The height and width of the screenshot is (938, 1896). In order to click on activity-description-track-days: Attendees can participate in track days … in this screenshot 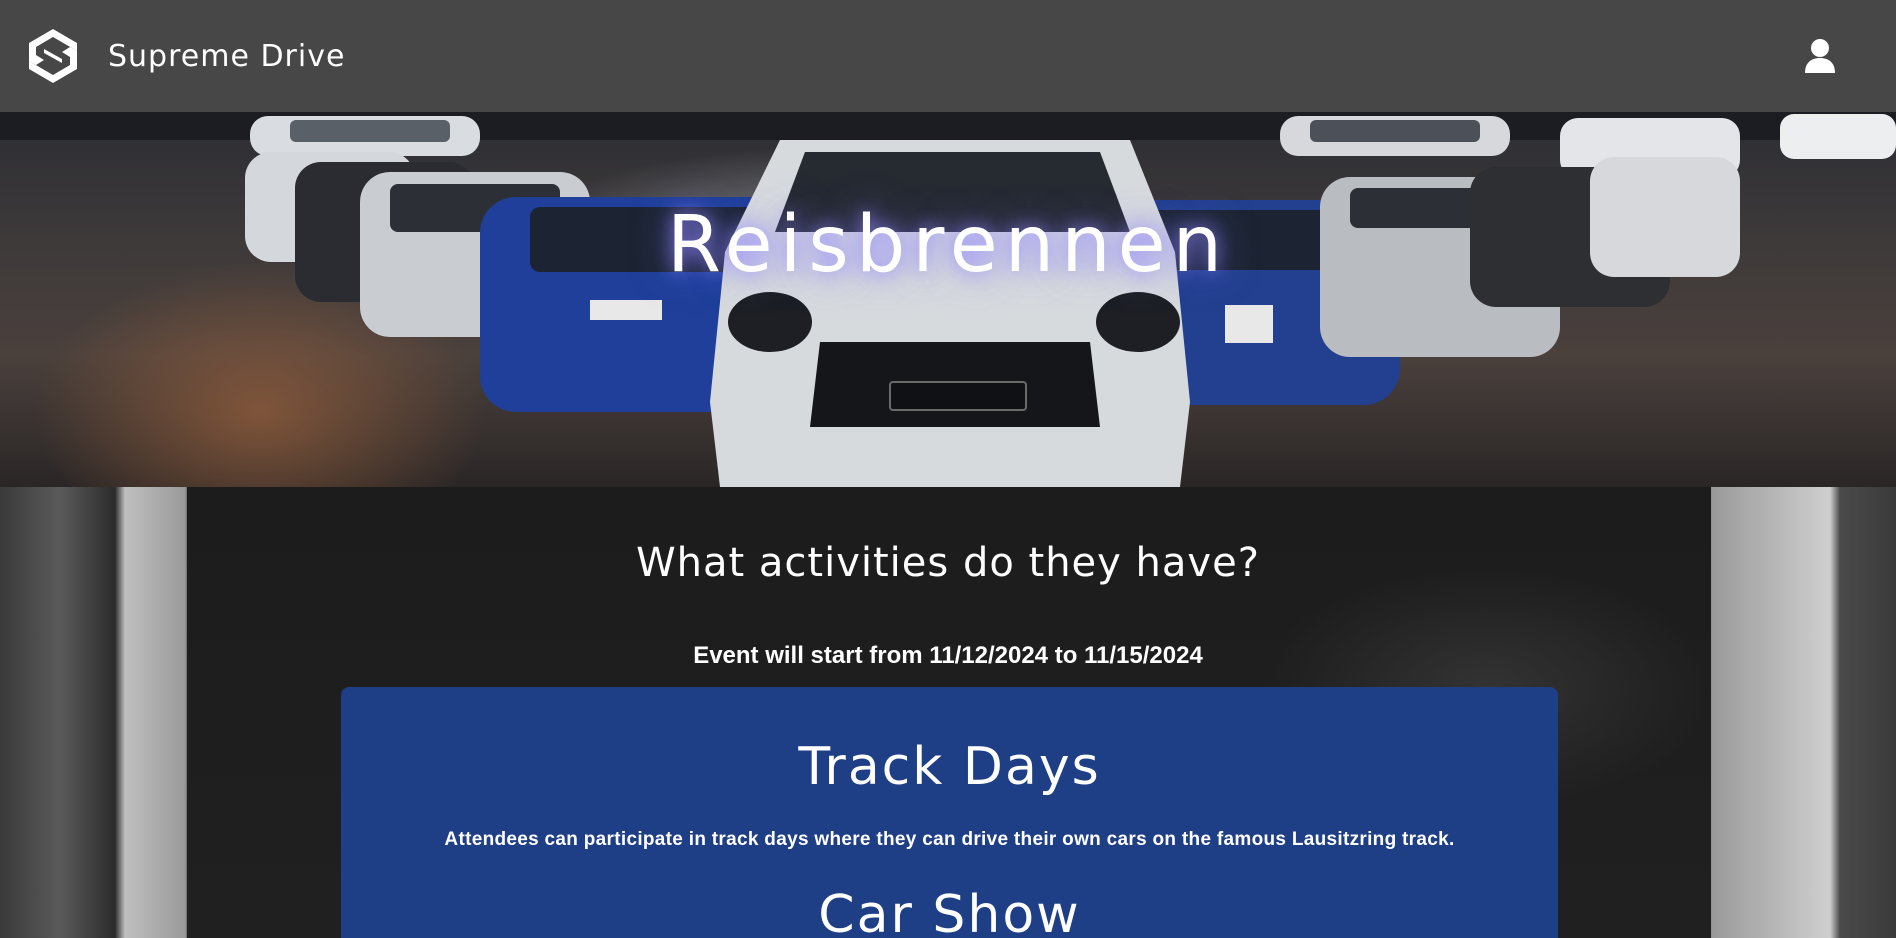, I will do `click(949, 839)`.